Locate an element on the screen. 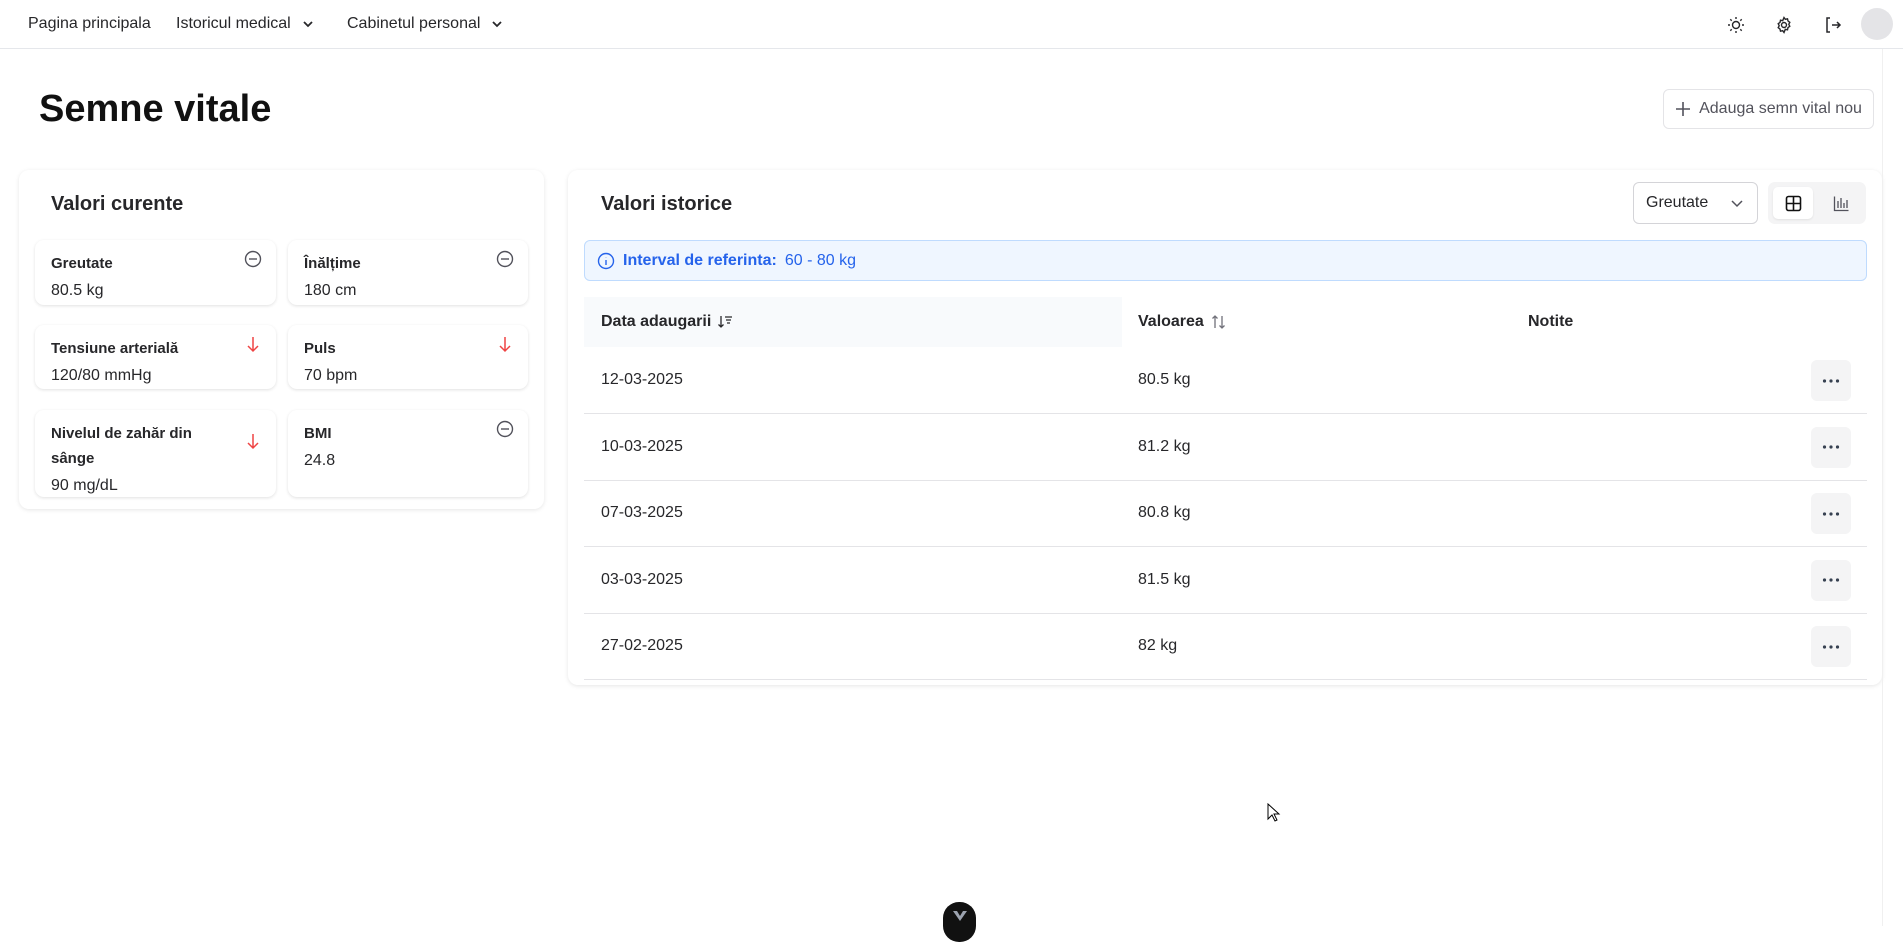  gear-icon is located at coordinates (1784, 25).